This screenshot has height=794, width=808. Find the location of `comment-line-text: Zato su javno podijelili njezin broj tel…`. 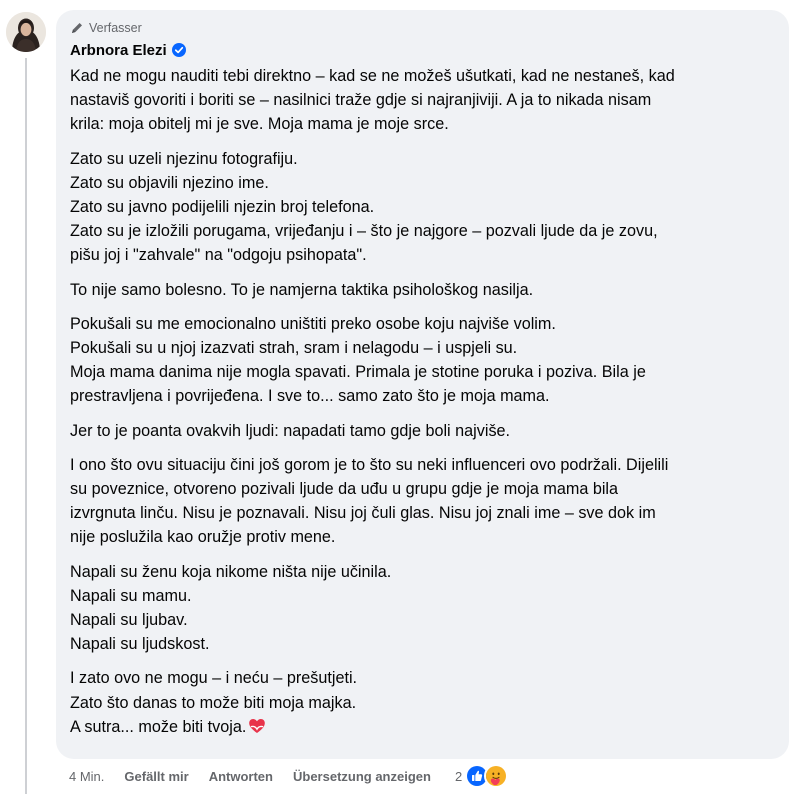

comment-line-text: Zato su javno podijelili njezin broj tel… is located at coordinates (222, 207).